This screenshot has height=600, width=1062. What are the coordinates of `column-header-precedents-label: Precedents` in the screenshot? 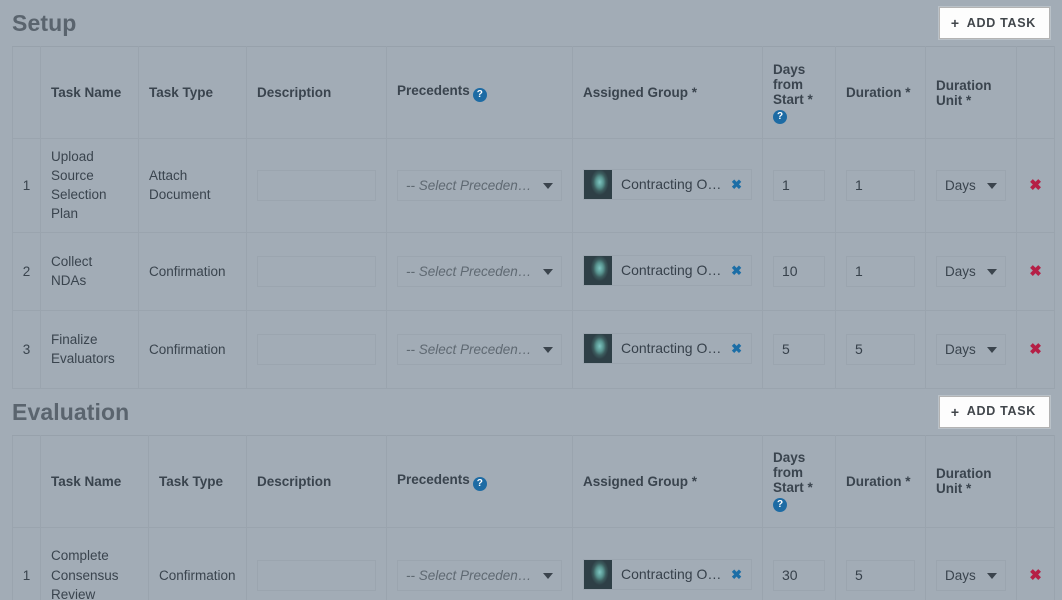 It's located at (433, 90).